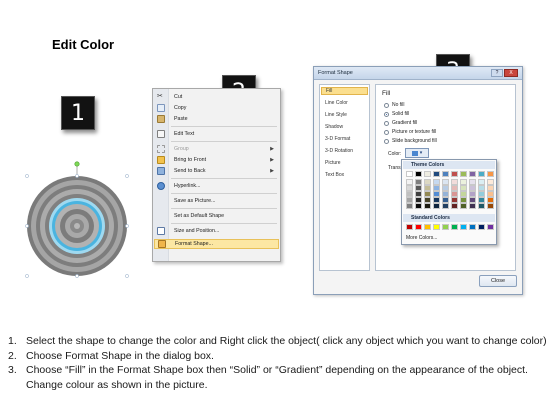 The width and height of the screenshot is (560, 420). I want to click on nav-item-line-style: Line Style, so click(336, 115).